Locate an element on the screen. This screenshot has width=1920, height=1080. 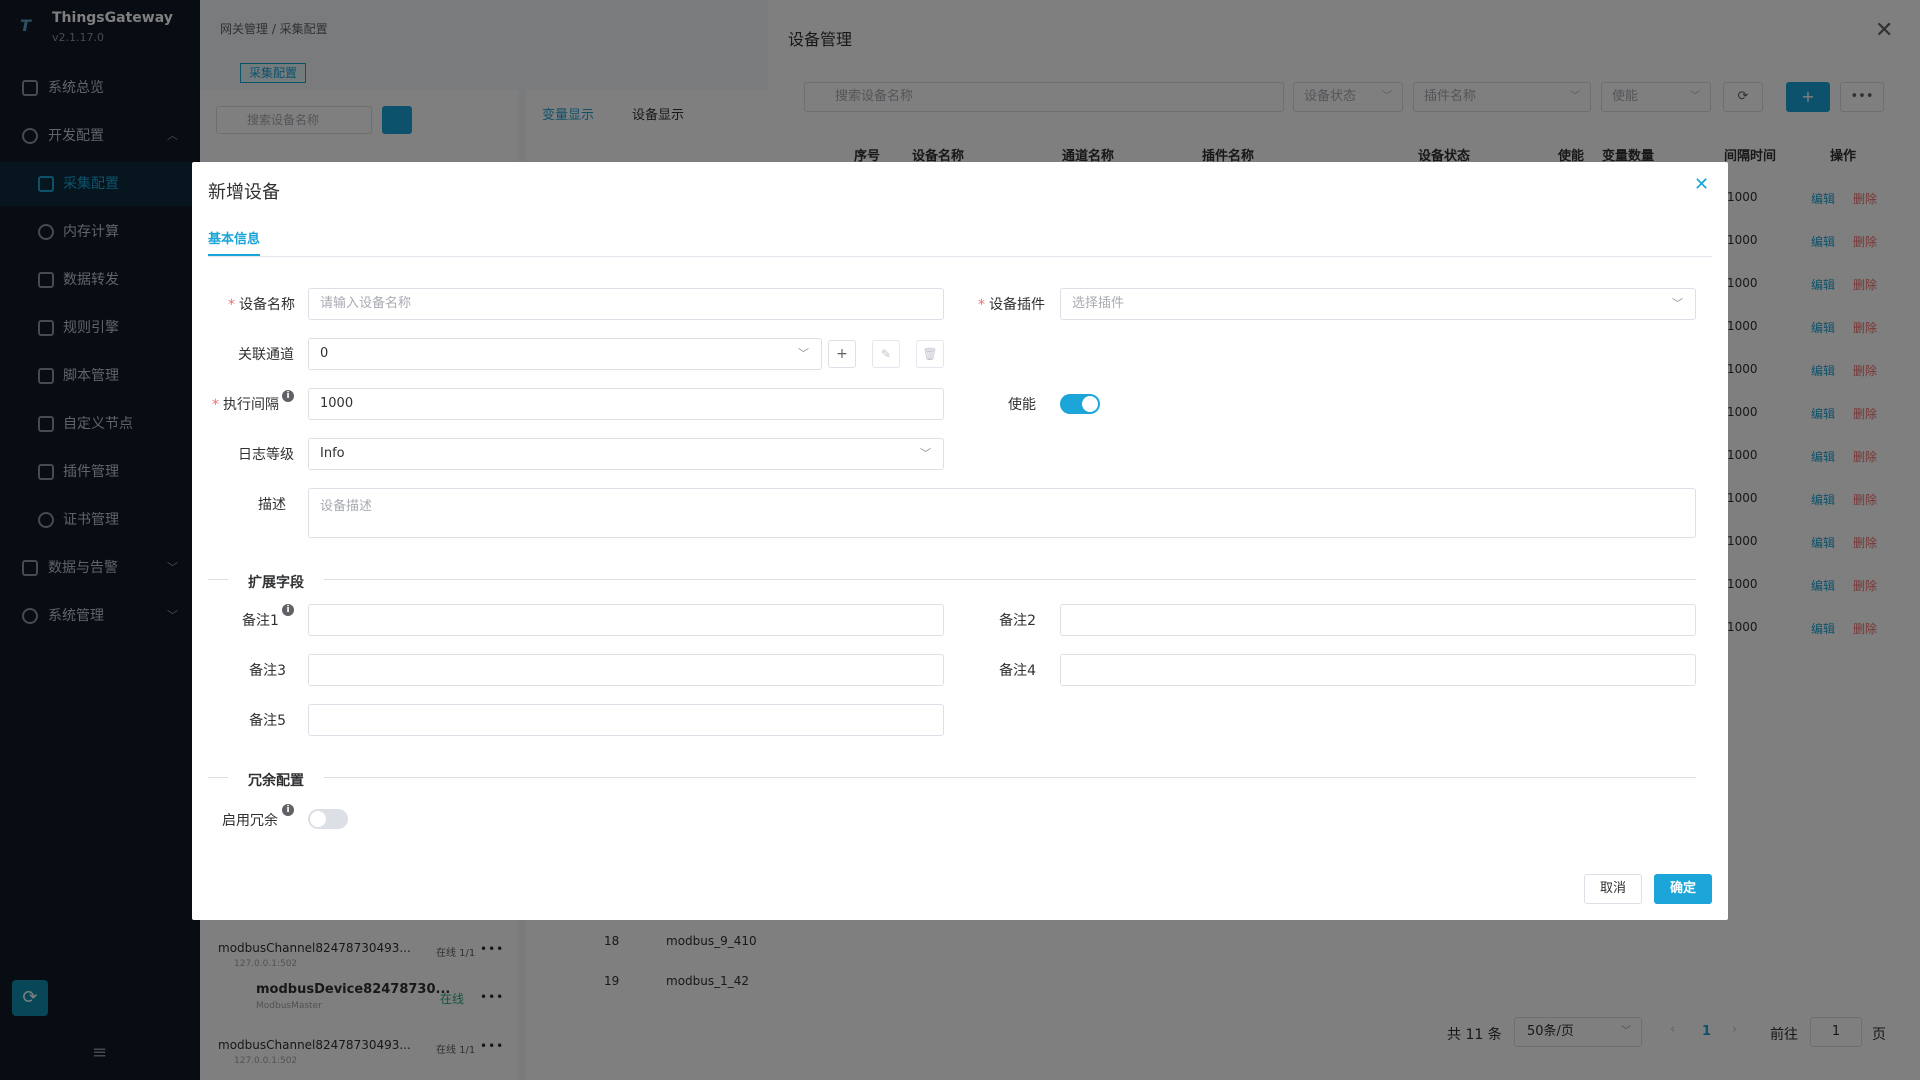
tab-divider is located at coordinates (960, 256).